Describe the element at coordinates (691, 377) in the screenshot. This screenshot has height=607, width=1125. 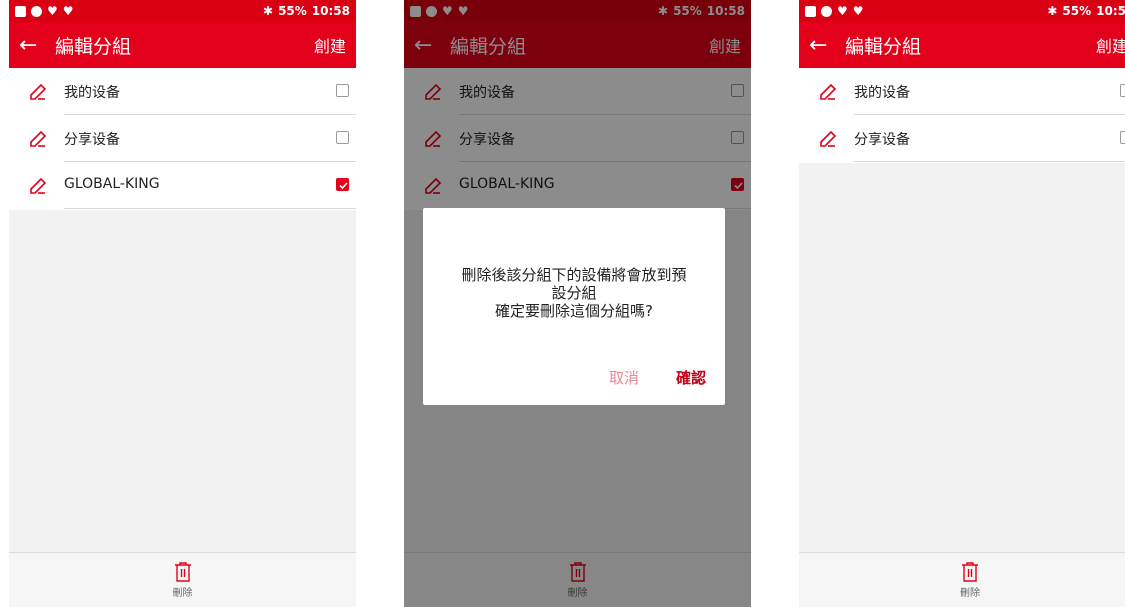
I see `confirm-button: 確認` at that location.